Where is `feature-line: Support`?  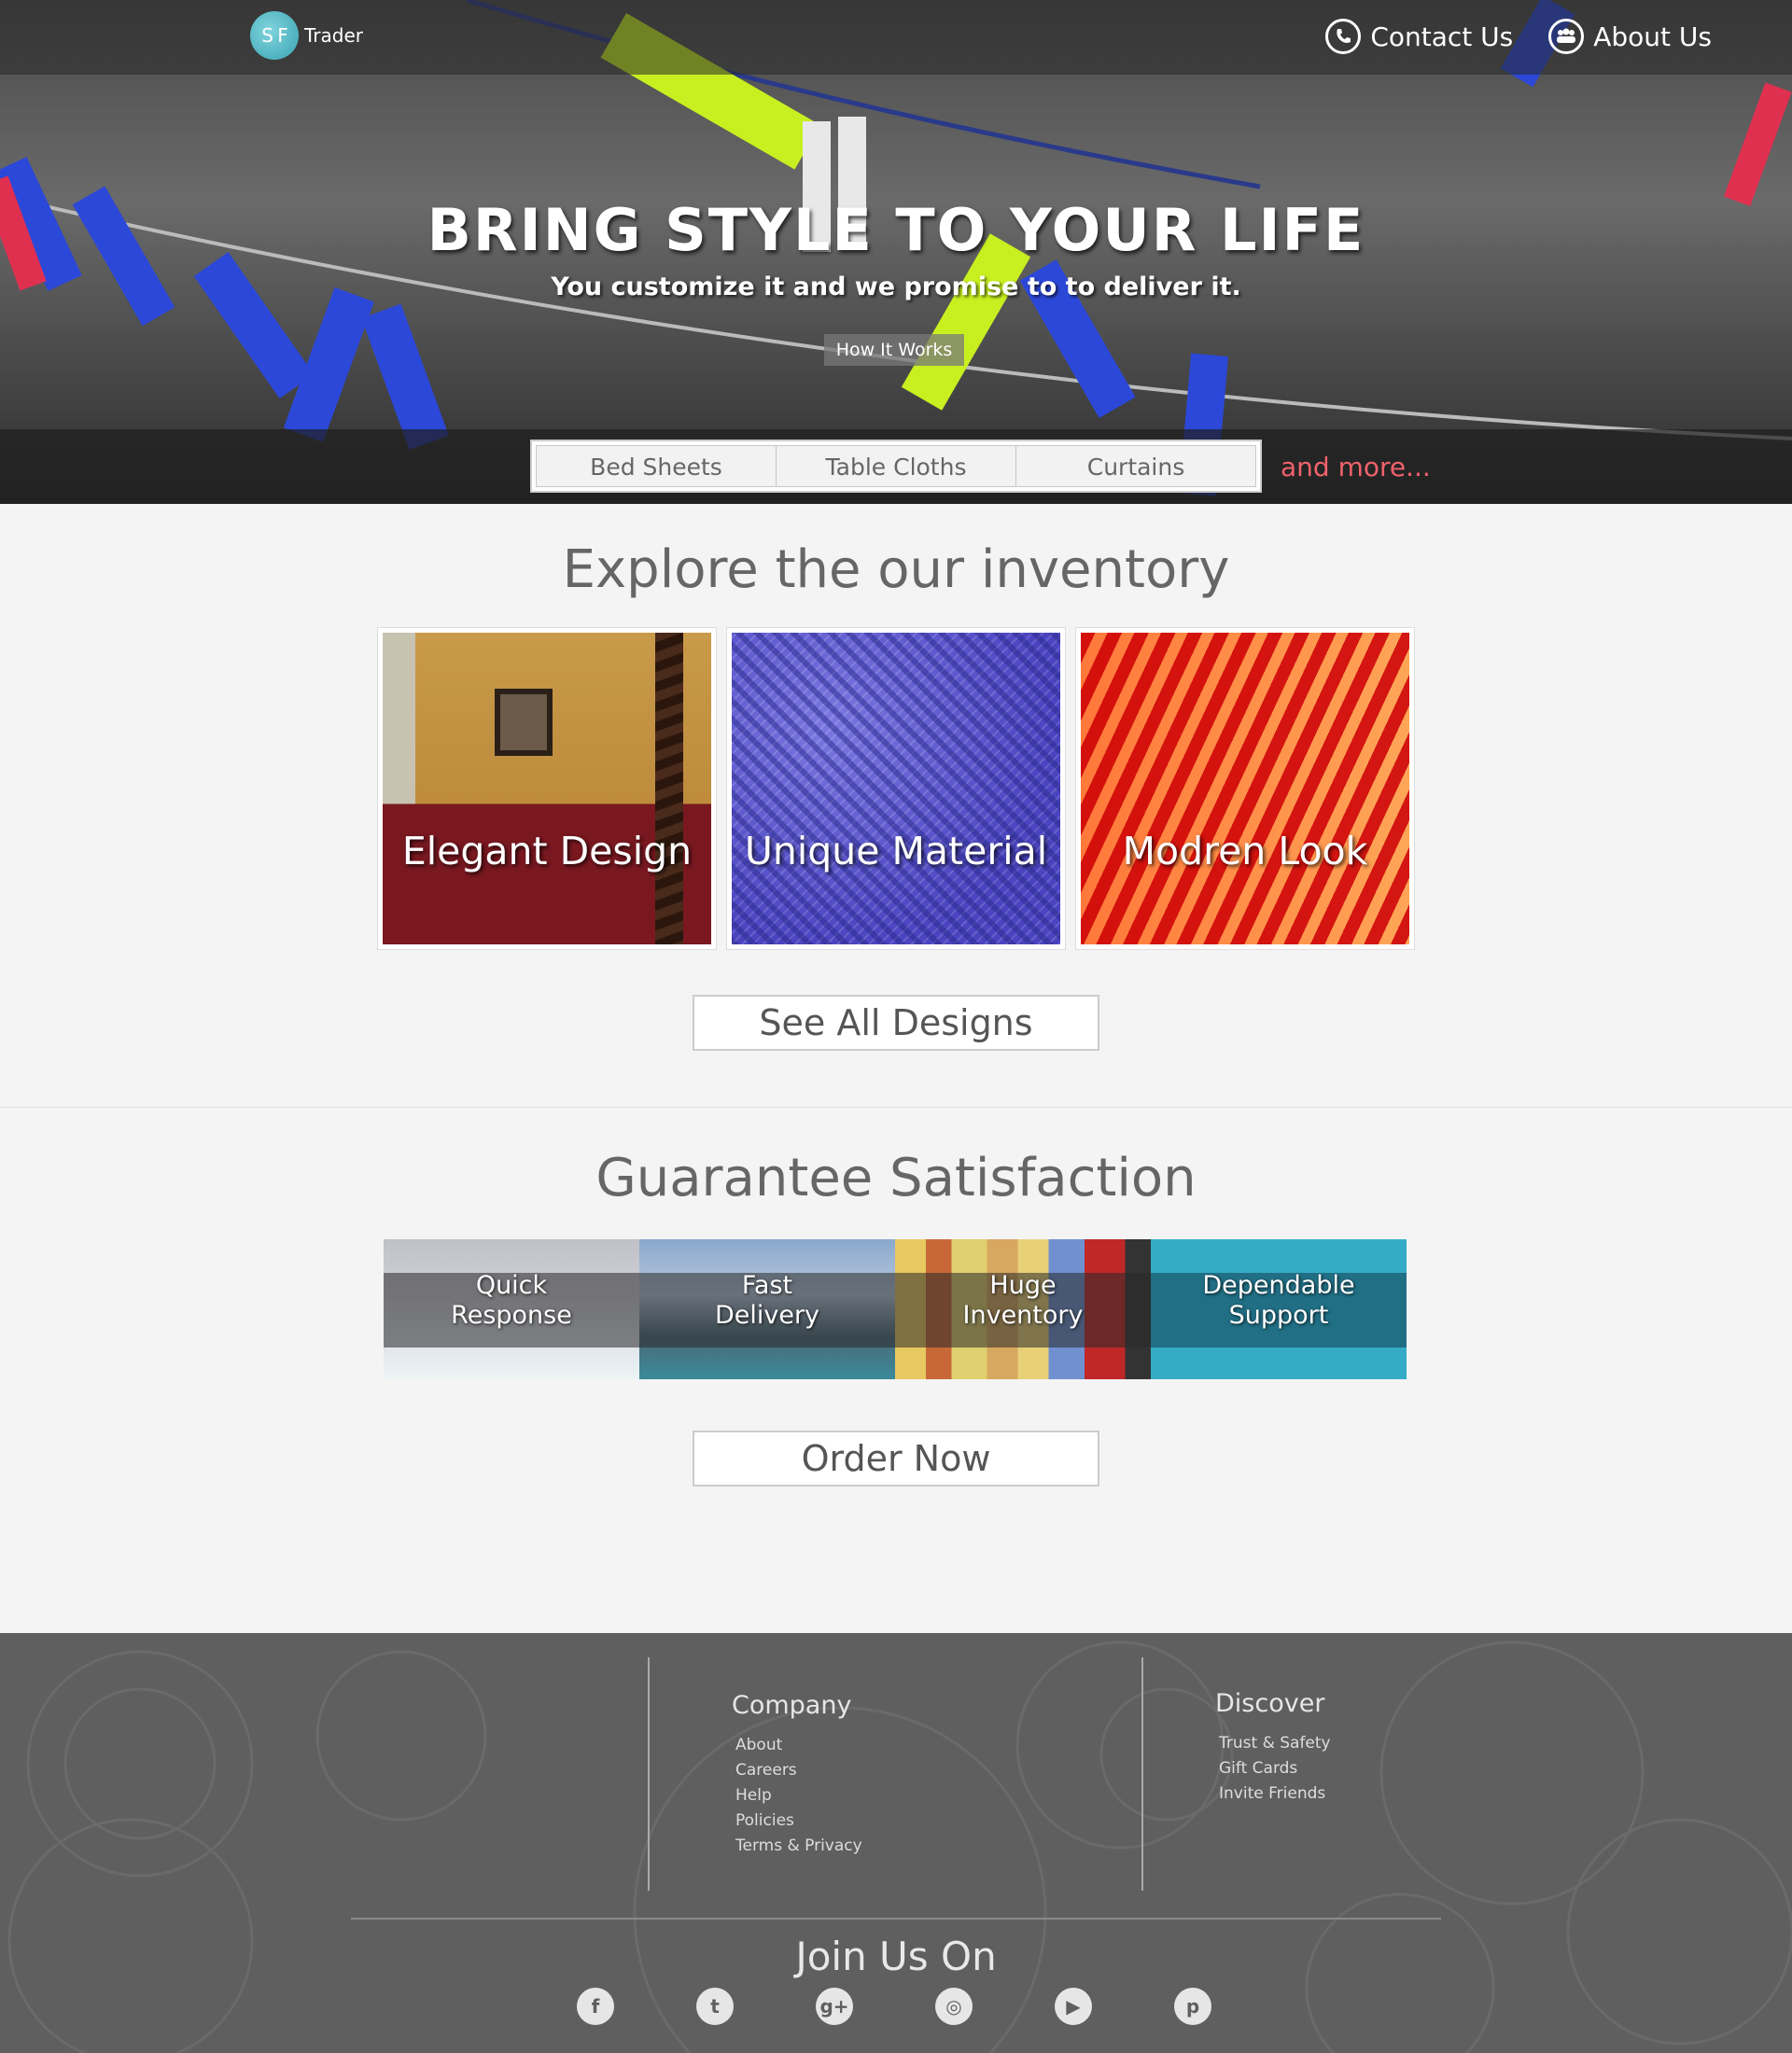 feature-line: Support is located at coordinates (1278, 1315).